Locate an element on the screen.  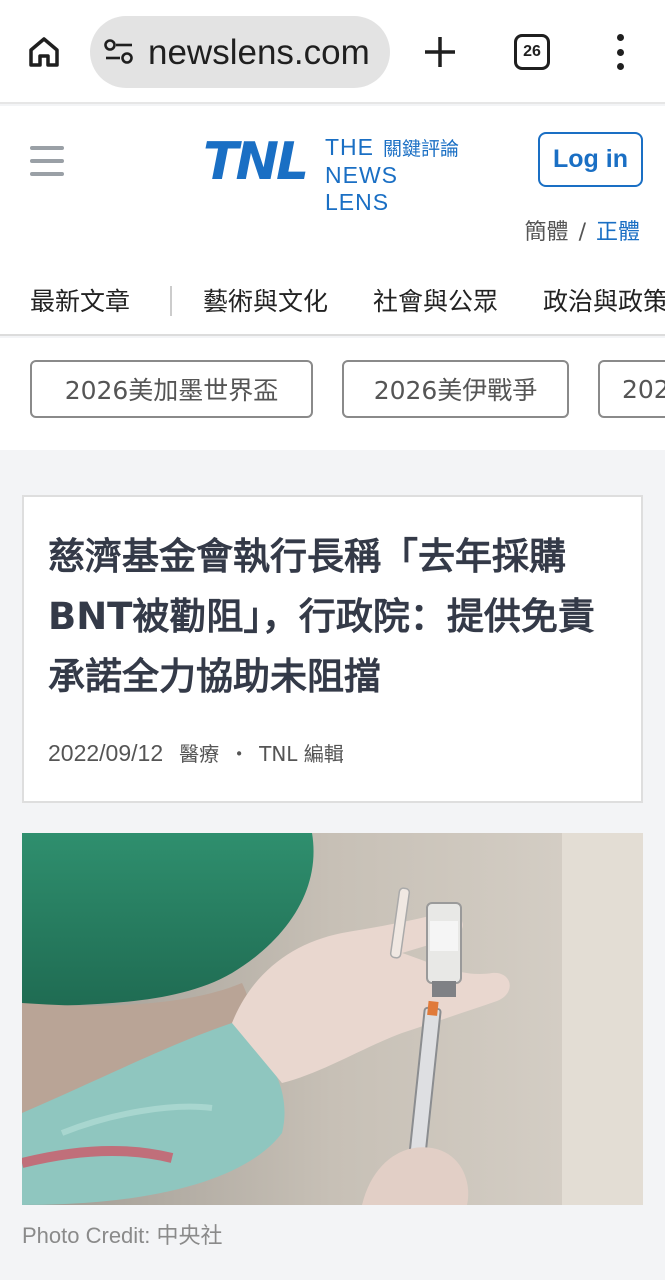
logo-the: THE is located at coordinates (349, 147).